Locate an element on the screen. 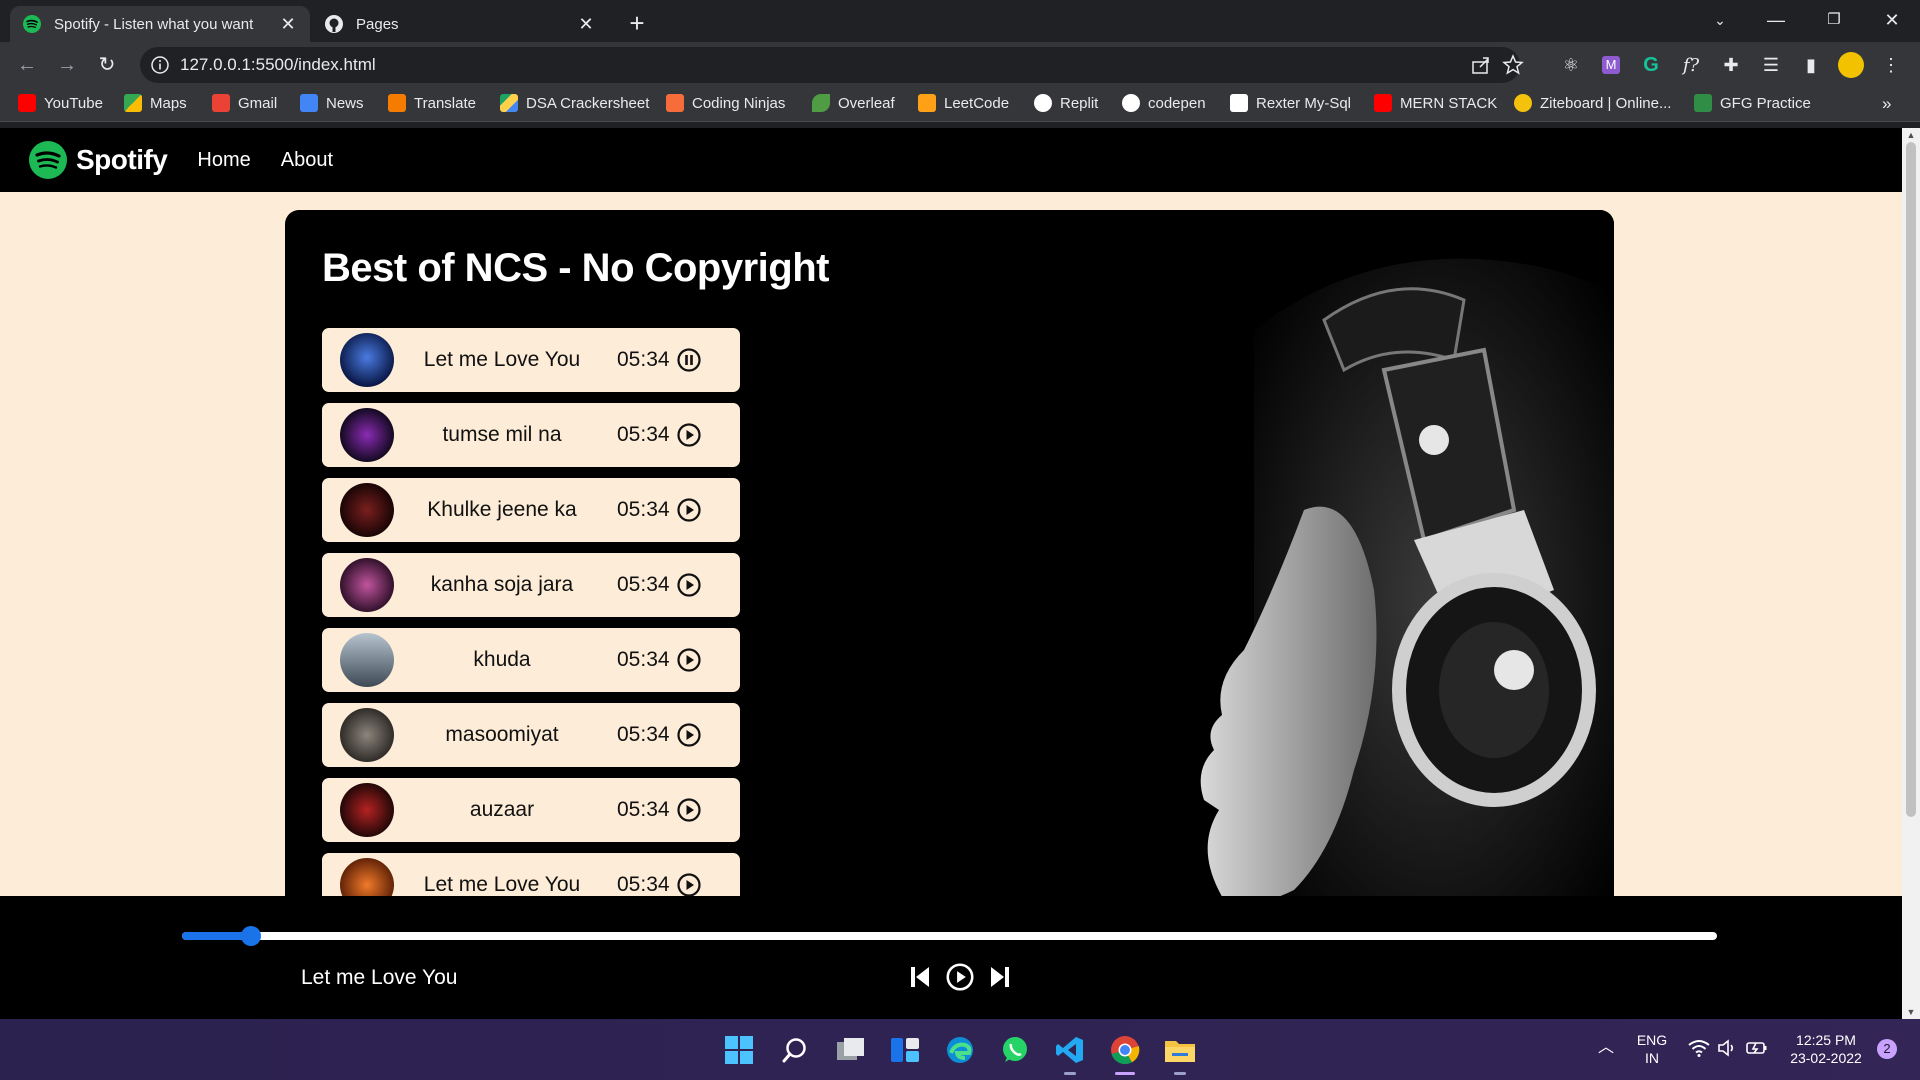 Image resolution: width=1920 pixels, height=1080 pixels. tab-search-icon: ⌄ is located at coordinates (1720, 20).